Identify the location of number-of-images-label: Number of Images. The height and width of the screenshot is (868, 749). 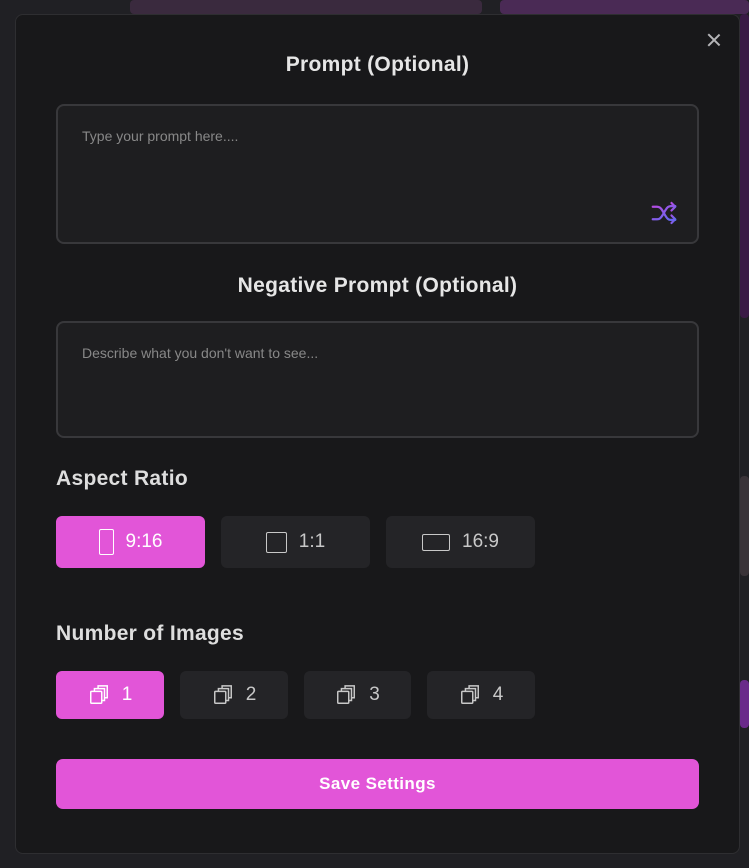
(150, 633).